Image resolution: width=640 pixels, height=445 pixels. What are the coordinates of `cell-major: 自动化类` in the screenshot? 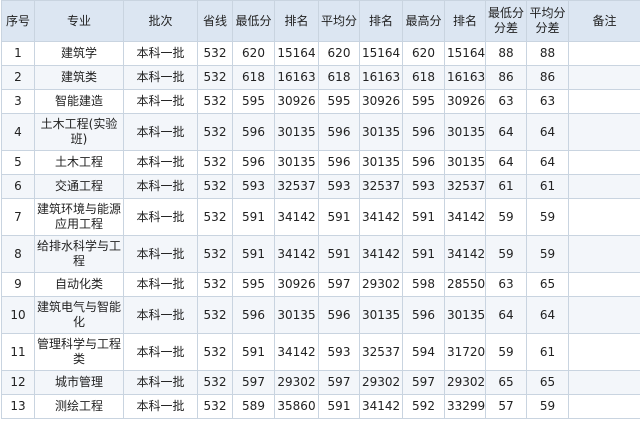 It's located at (79, 284).